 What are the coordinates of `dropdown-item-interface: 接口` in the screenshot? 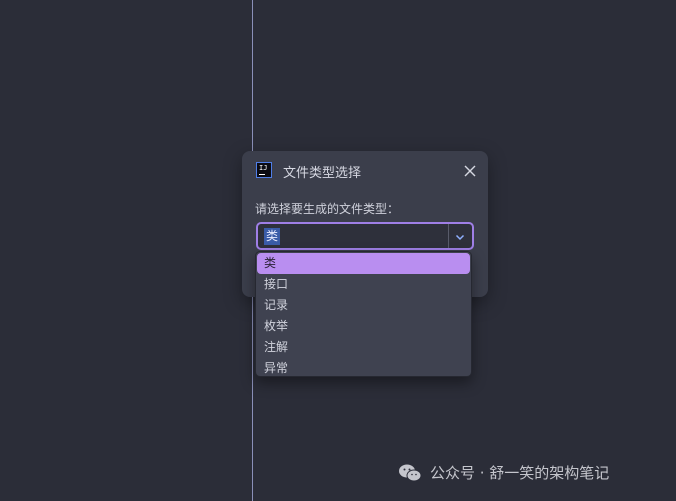 It's located at (363, 284).